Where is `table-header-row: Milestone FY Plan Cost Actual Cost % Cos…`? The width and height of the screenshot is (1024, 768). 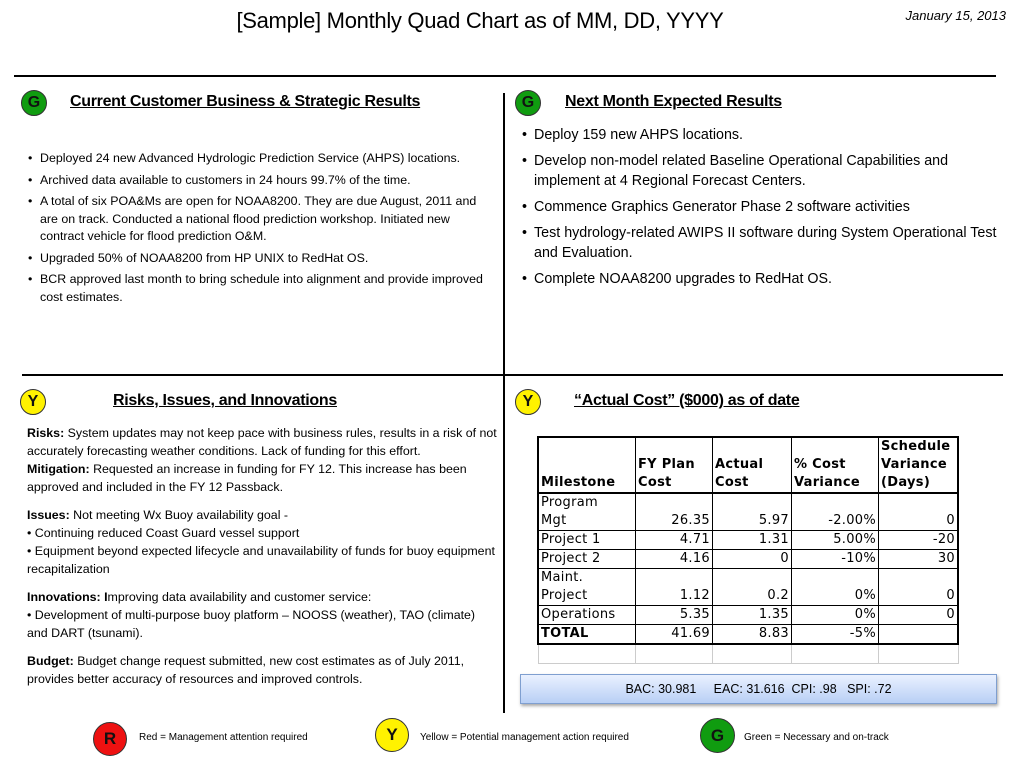 table-header-row: Milestone FY Plan Cost Actual Cost % Cos… is located at coordinates (748, 465).